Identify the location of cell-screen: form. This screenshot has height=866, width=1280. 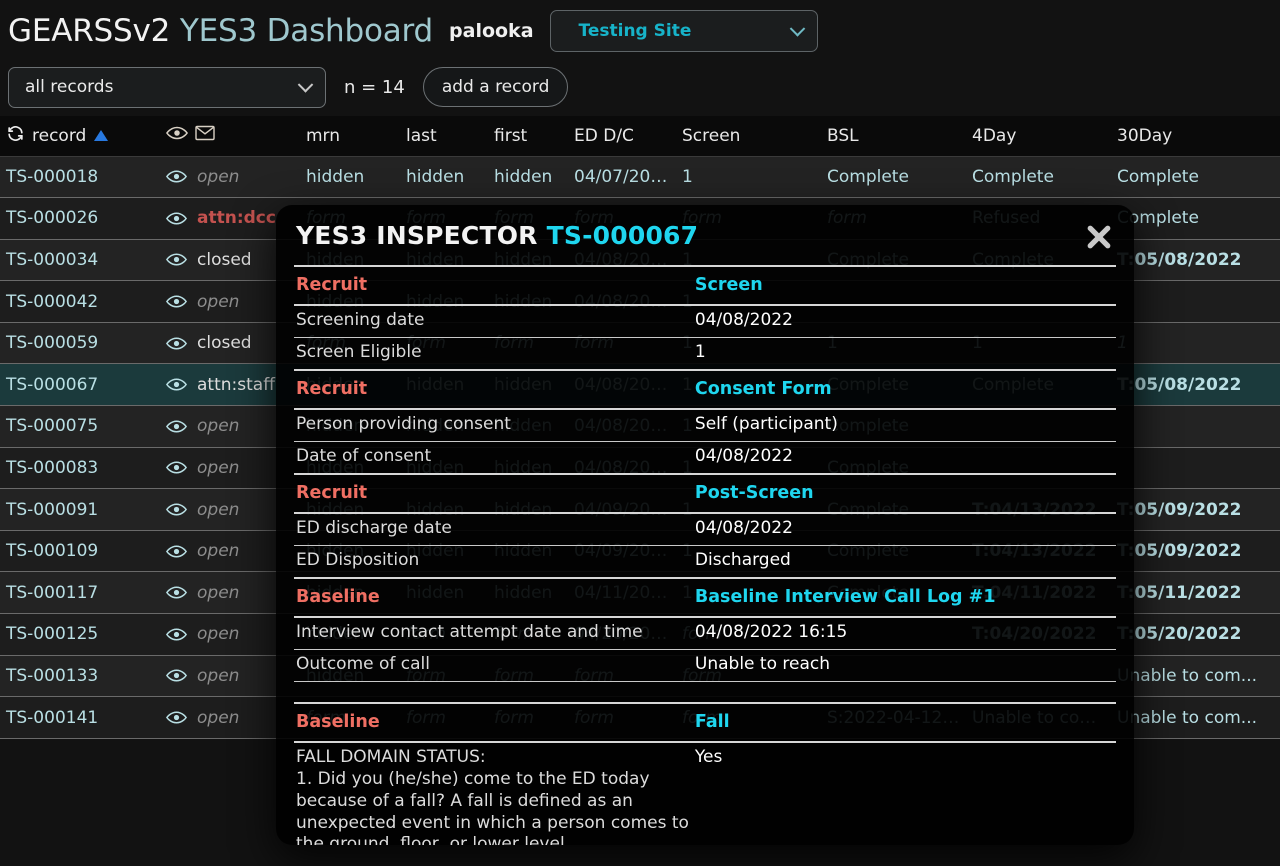
(748, 717).